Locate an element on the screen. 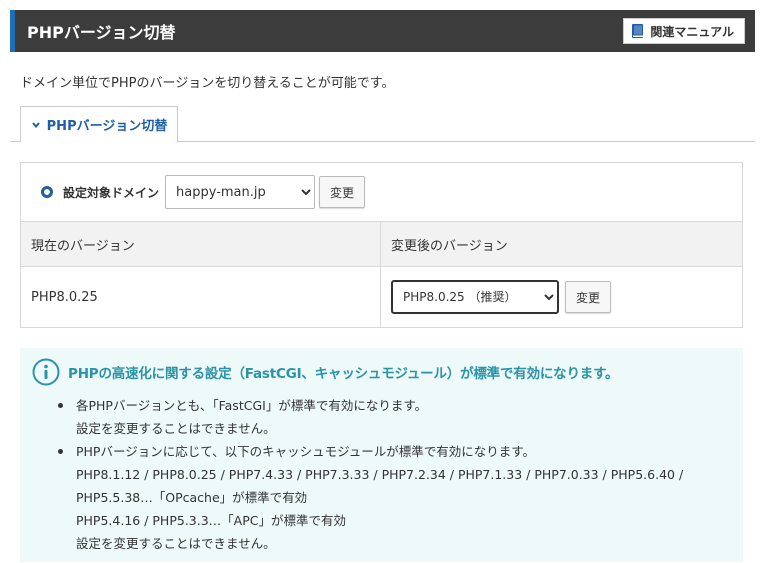 The image size is (765, 563). new-version-cell: PHP8.0.25 （推奨） 変更 is located at coordinates (561, 297).